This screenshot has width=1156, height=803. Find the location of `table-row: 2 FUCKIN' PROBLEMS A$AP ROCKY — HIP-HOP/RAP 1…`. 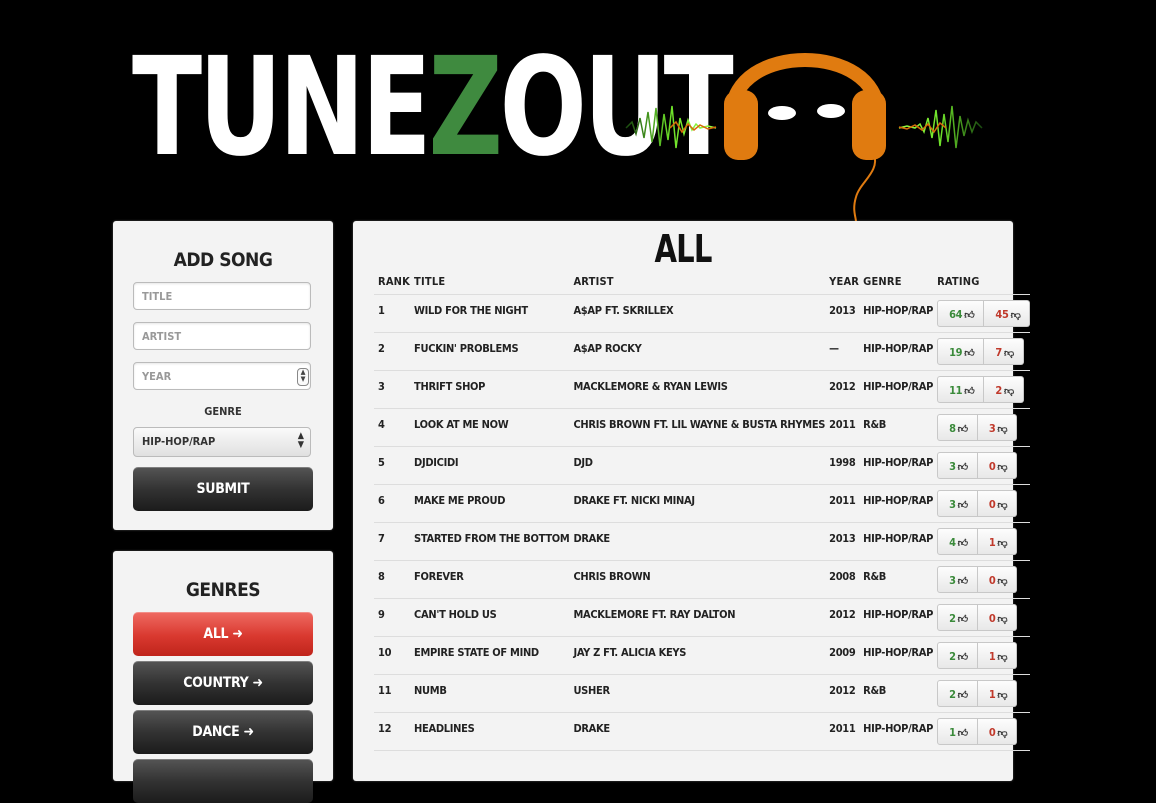

table-row: 2 FUCKIN' PROBLEMS A$AP ROCKY — HIP-HOP/RAP 1… is located at coordinates (702, 351).